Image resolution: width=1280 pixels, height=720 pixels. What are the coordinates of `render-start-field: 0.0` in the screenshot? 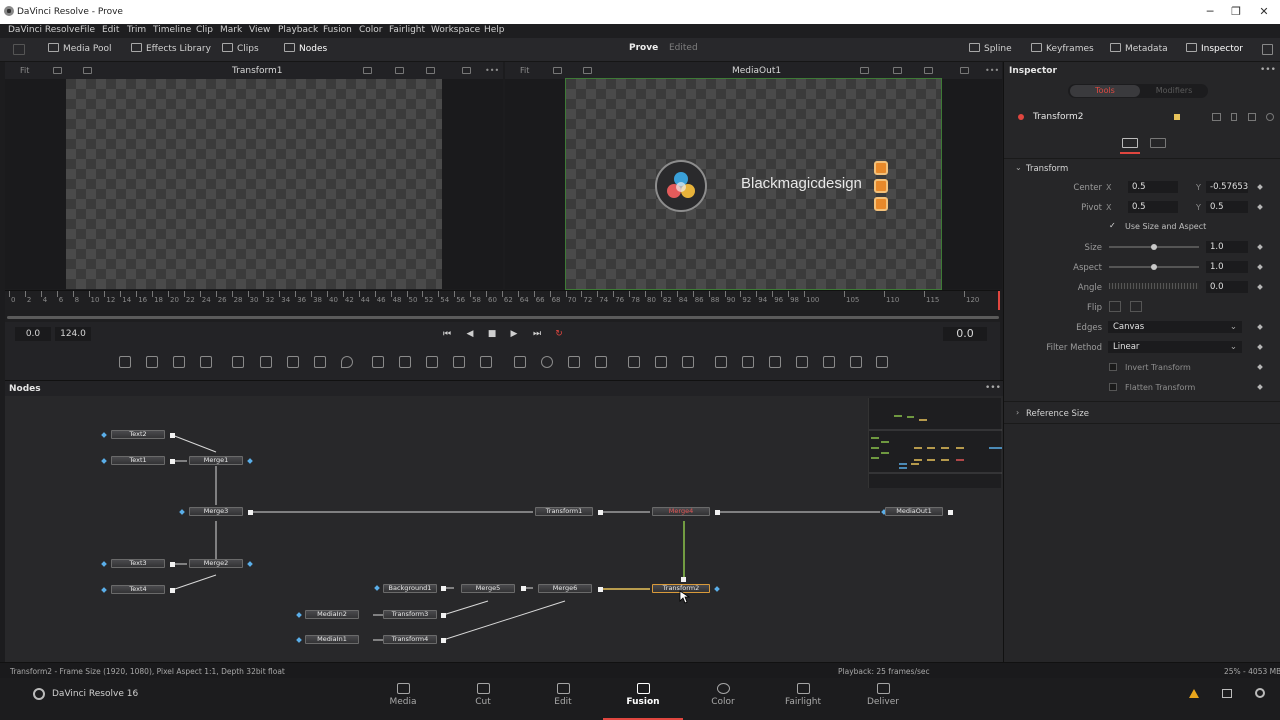 It's located at (33, 334).